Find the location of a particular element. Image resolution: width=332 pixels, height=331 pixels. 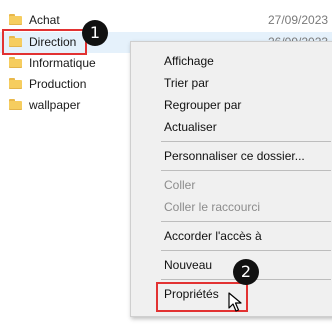

menu-item-nouveau: Nouveau is located at coordinates (188, 265).